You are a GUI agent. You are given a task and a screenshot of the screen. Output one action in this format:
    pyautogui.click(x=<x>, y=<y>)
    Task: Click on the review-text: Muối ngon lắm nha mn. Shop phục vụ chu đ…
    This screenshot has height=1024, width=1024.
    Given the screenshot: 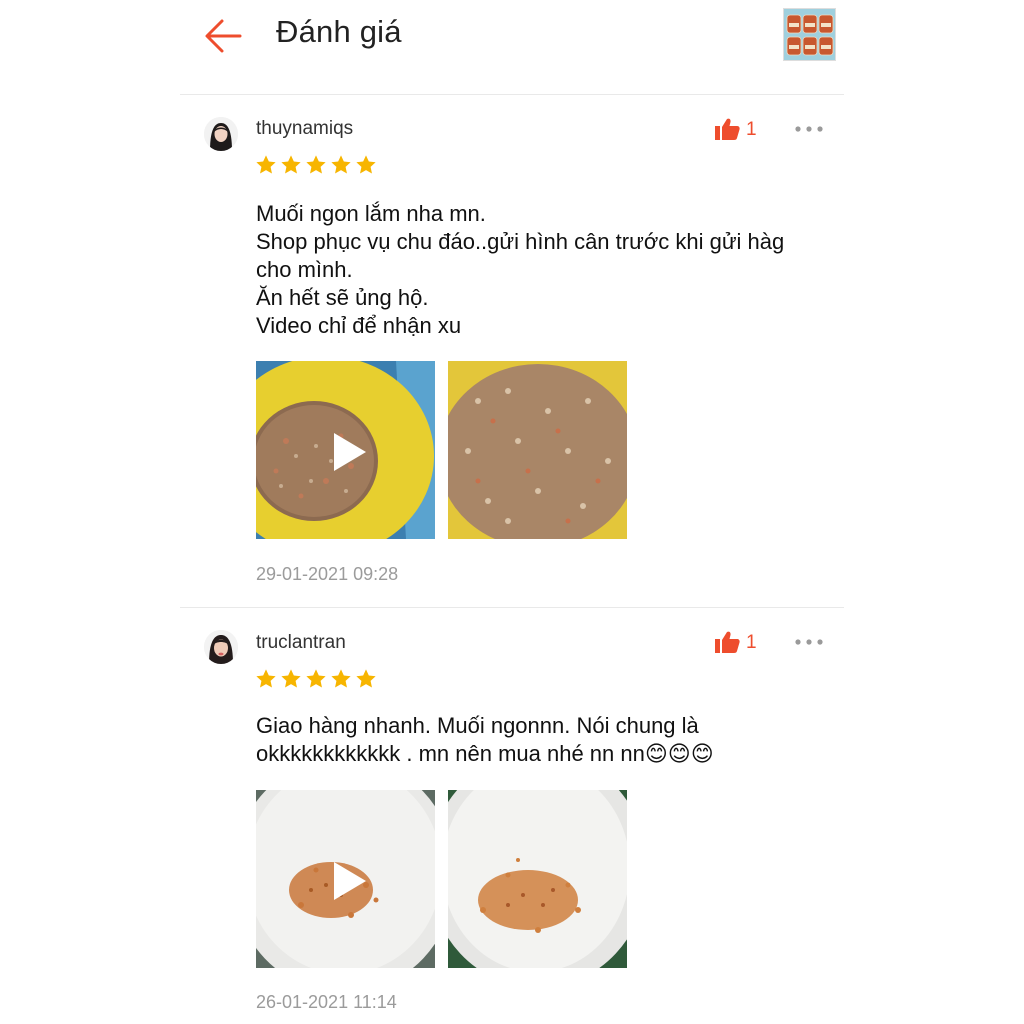 What is the action you would take?
    pyautogui.click(x=546, y=270)
    